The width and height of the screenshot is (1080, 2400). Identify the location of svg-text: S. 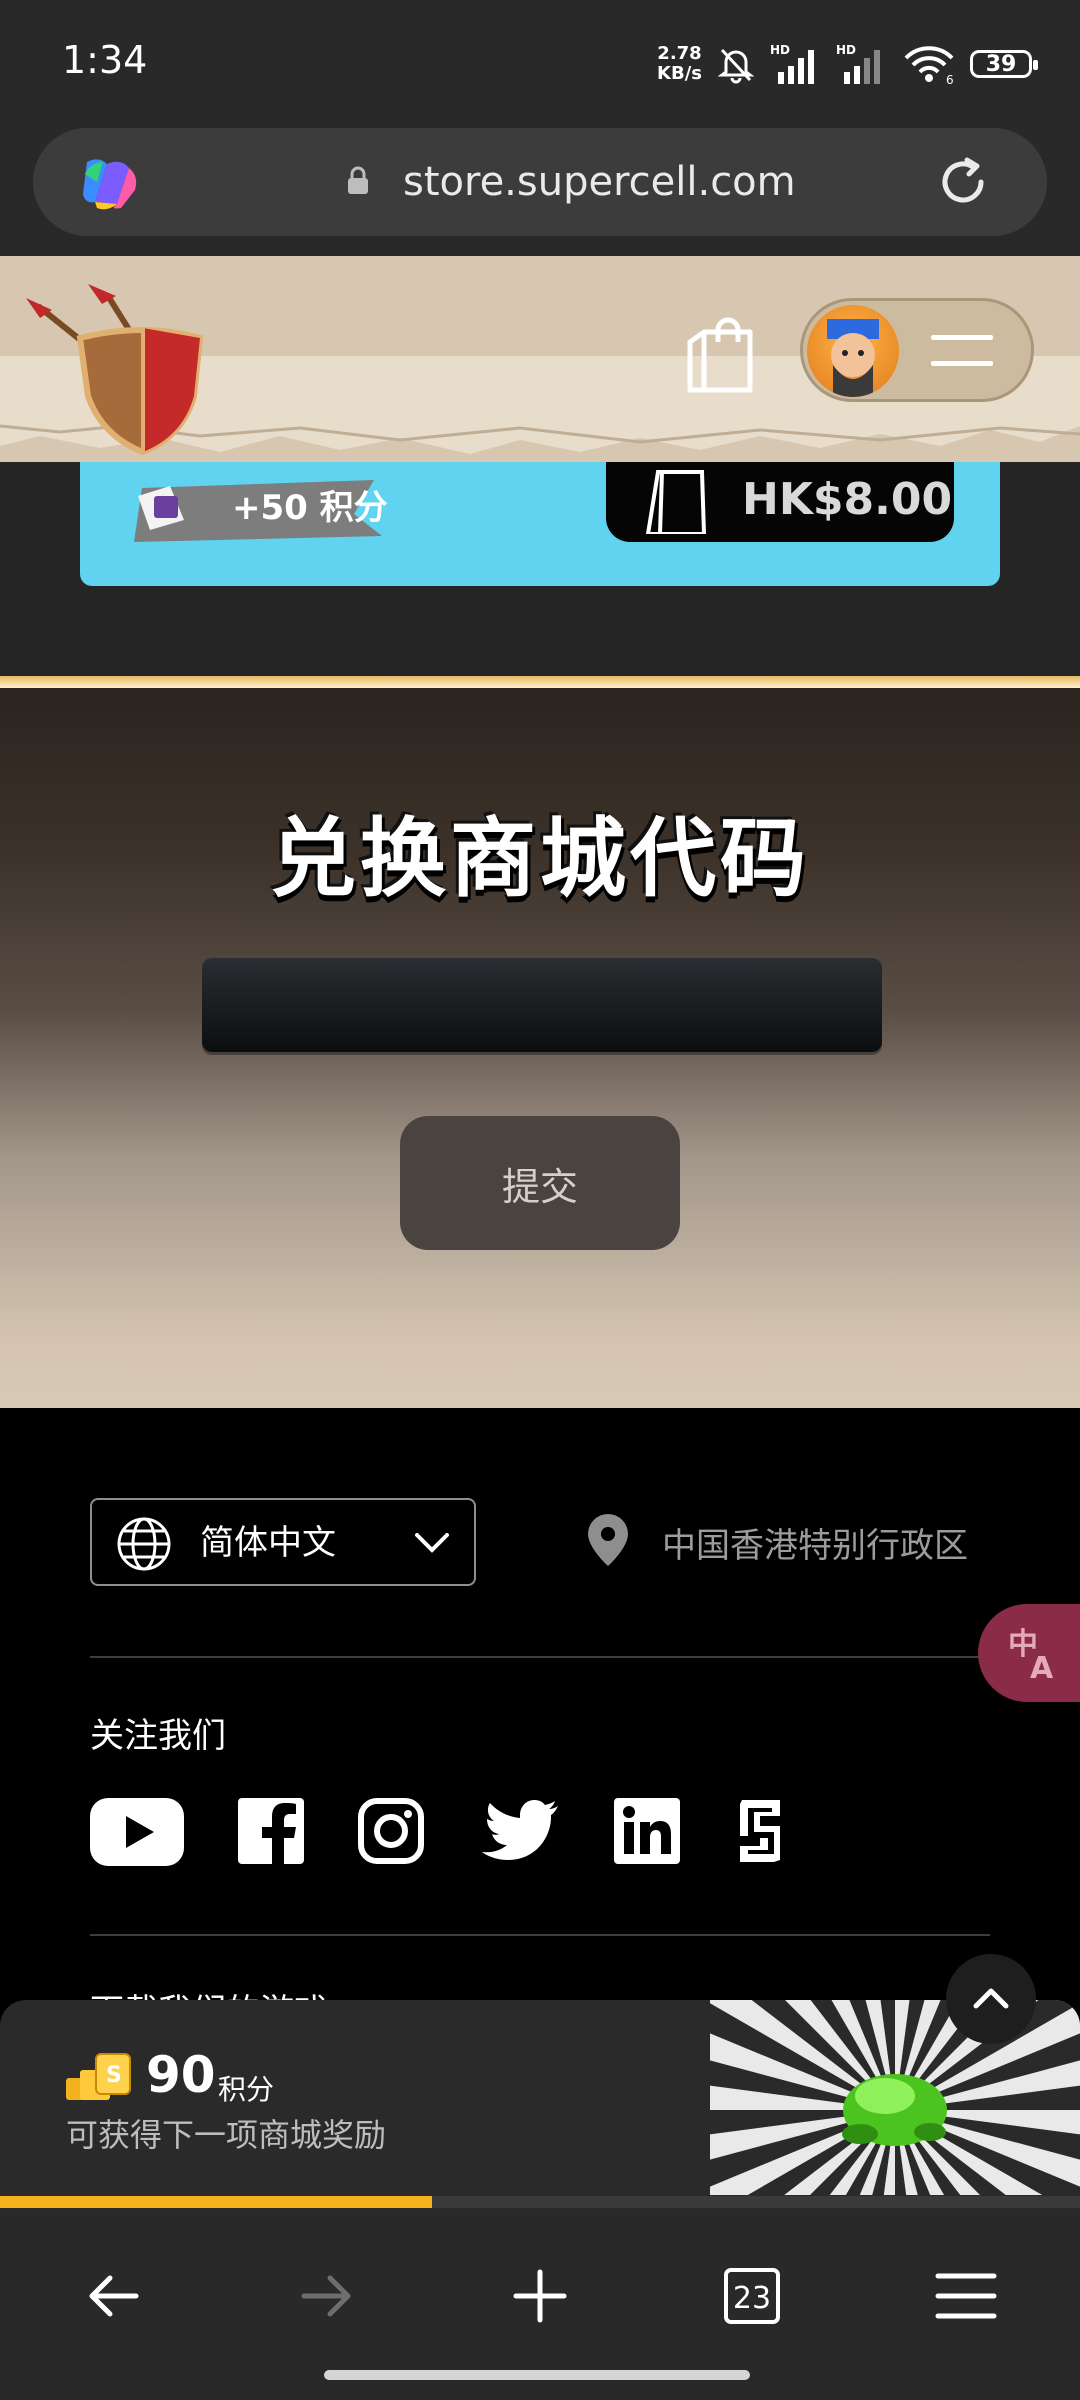
(114, 2075).